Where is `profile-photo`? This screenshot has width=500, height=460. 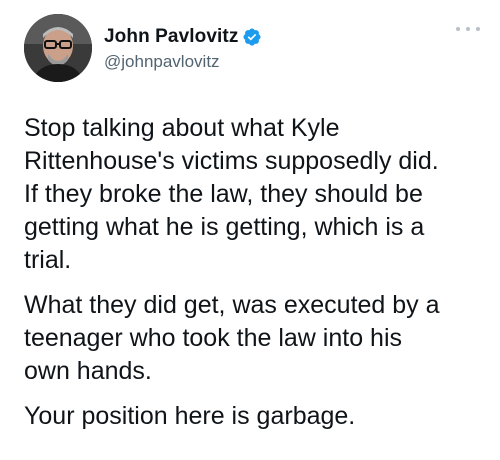
profile-photo is located at coordinates (58, 48).